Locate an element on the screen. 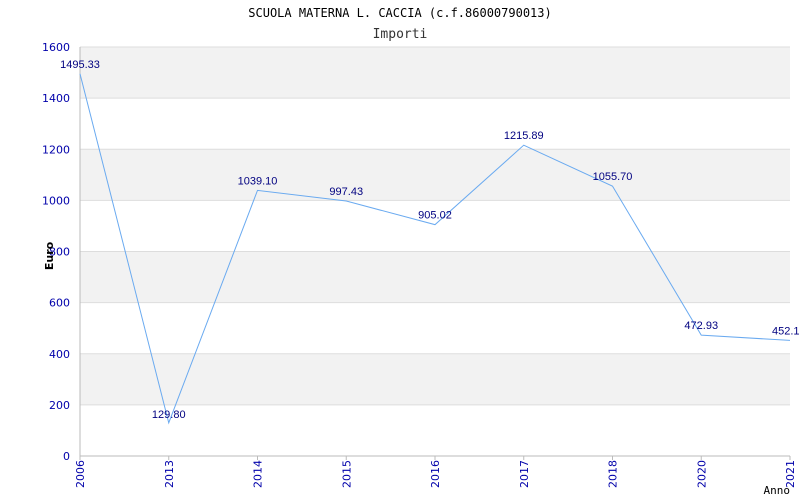 The height and width of the screenshot is (500, 800). x-tick-label: 2014 is located at coordinates (258, 474).